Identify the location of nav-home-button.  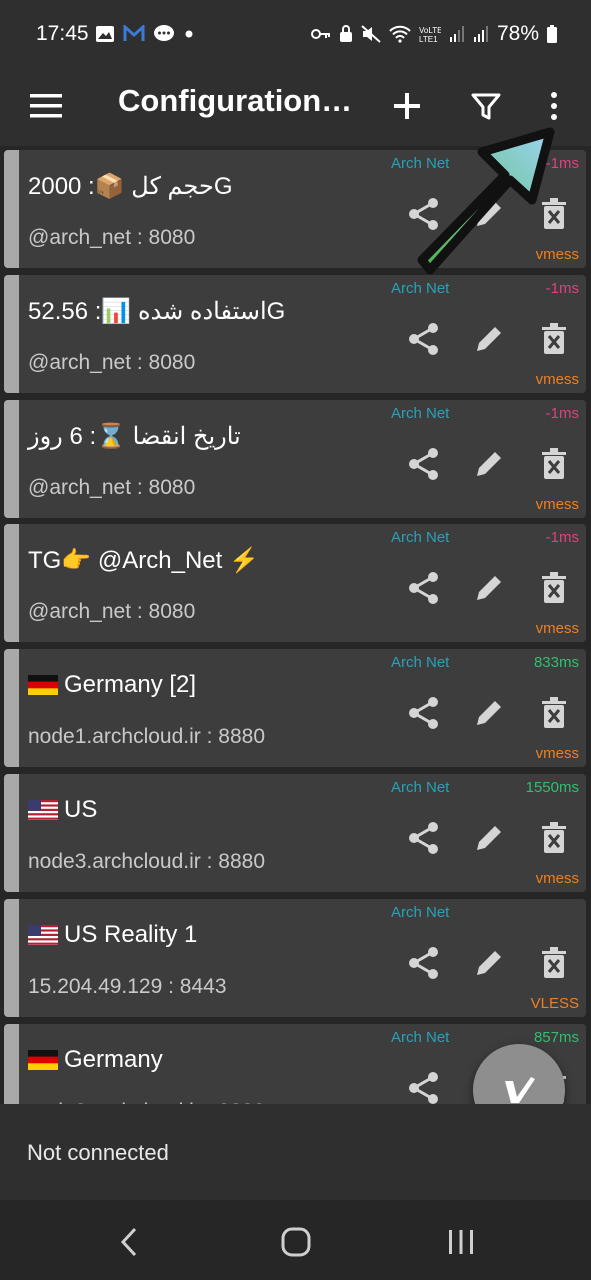
(296, 1244).